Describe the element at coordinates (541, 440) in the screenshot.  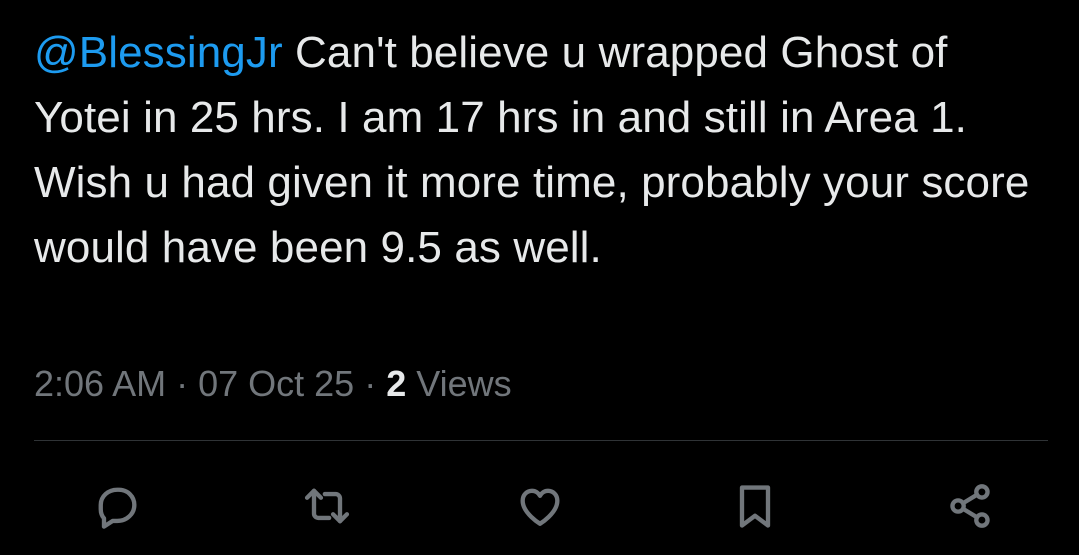
I see `divider` at that location.